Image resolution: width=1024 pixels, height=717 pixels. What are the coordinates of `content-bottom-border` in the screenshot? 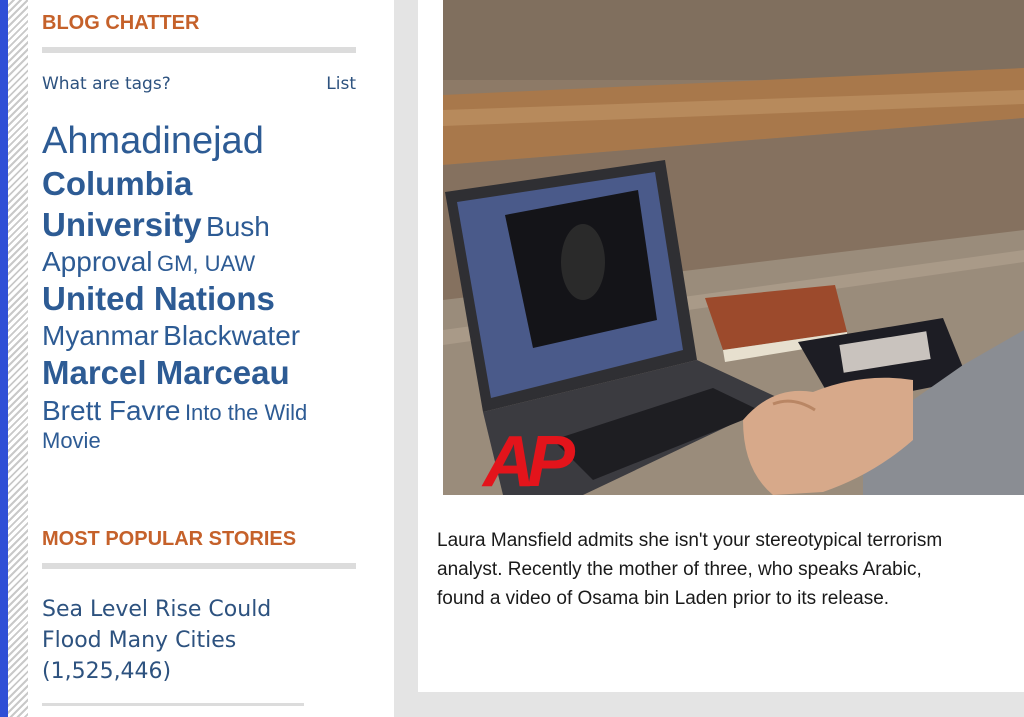 It's located at (709, 704).